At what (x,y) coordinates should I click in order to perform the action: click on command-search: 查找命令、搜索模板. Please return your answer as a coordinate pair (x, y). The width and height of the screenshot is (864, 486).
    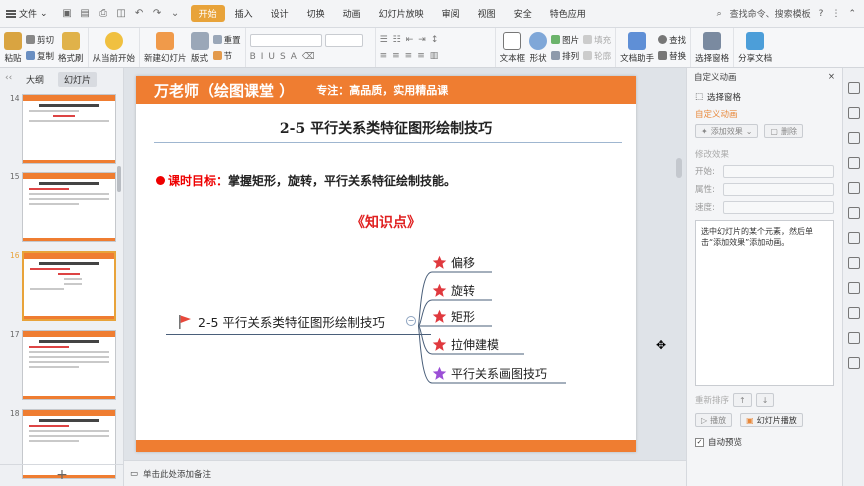
    Looking at the image, I should click on (770, 13).